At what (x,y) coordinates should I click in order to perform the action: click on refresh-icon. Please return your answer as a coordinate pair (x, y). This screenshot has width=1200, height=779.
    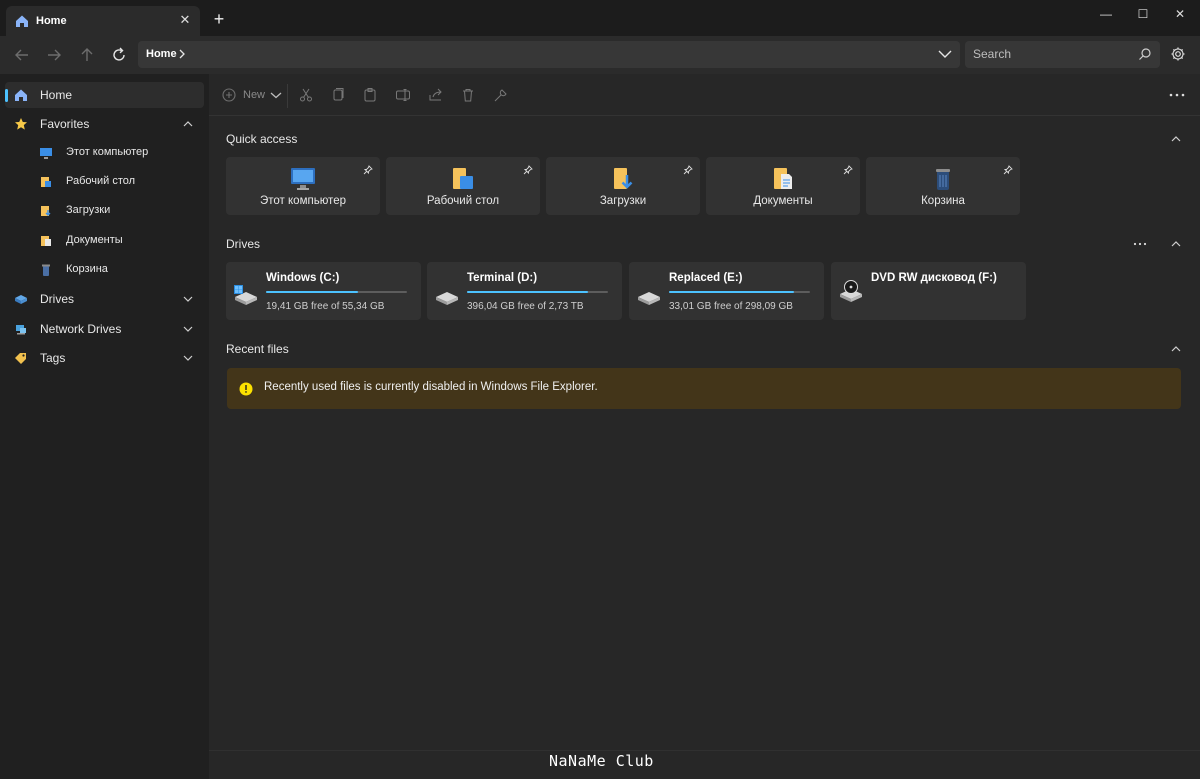
    Looking at the image, I should click on (119, 55).